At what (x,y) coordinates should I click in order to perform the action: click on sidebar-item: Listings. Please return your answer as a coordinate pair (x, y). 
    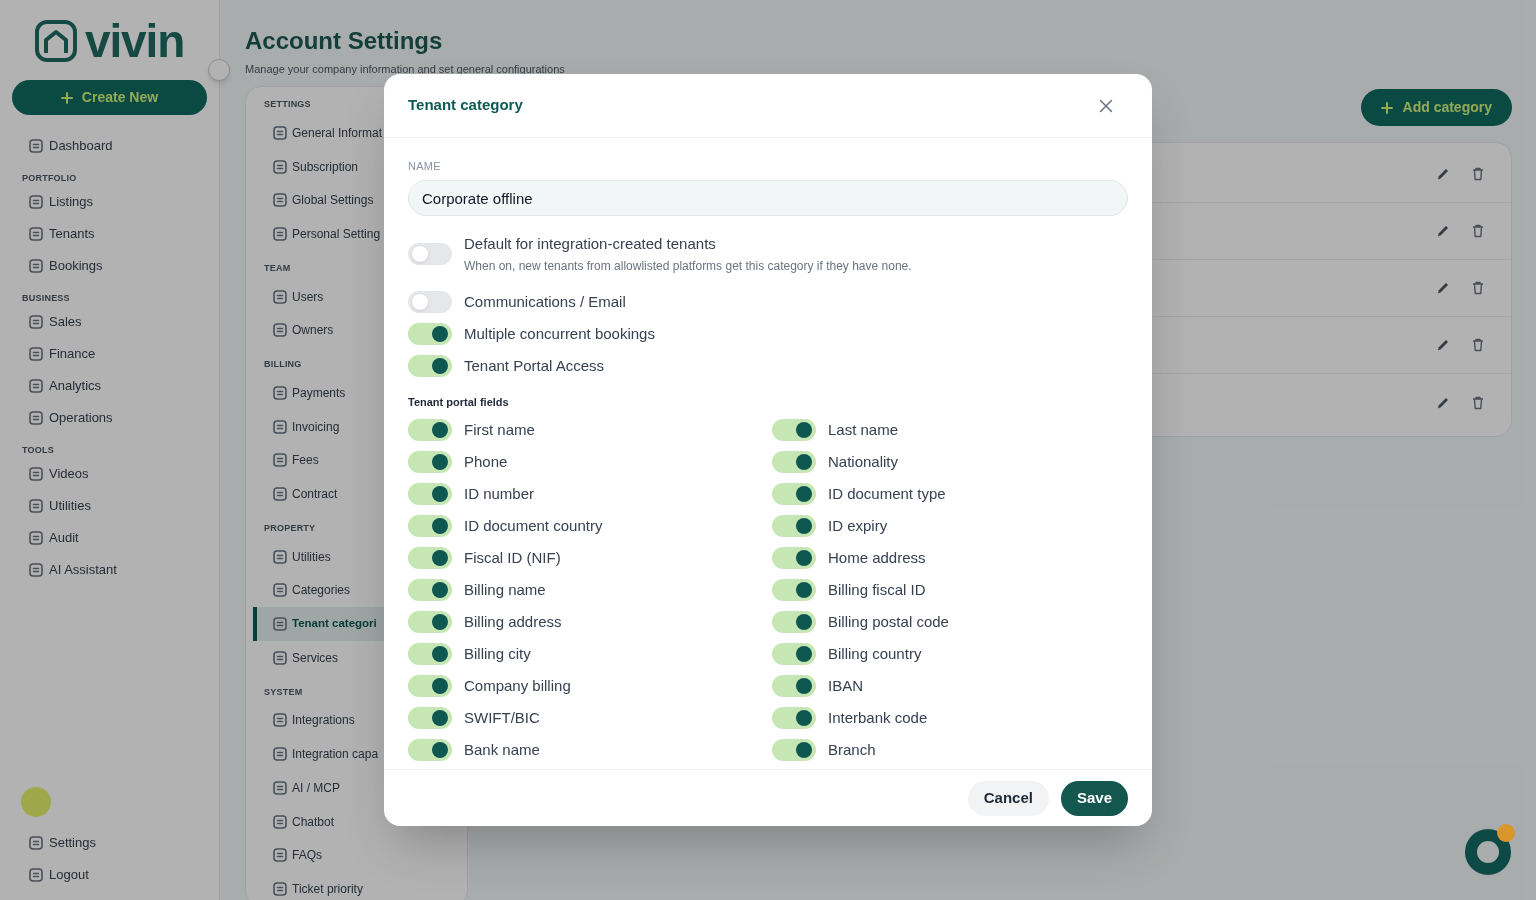
    Looking at the image, I should click on (109, 202).